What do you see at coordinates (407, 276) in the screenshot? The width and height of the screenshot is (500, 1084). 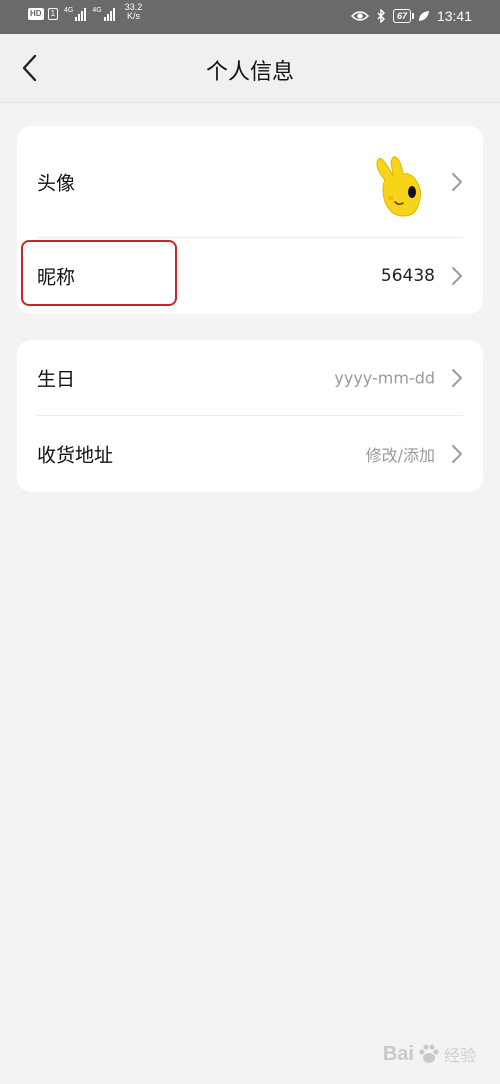 I see `nickname-value: 56438` at bounding box center [407, 276].